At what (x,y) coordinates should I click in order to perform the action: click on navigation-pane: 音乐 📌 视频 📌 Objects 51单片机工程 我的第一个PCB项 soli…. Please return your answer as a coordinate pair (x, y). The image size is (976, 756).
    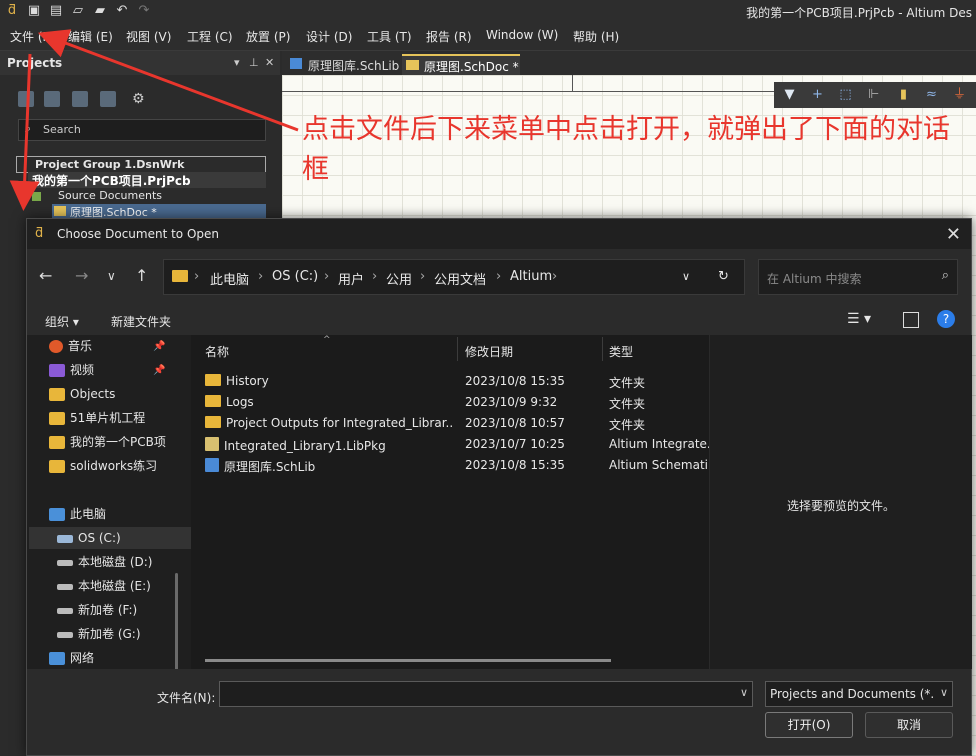
    Looking at the image, I should click on (110, 504).